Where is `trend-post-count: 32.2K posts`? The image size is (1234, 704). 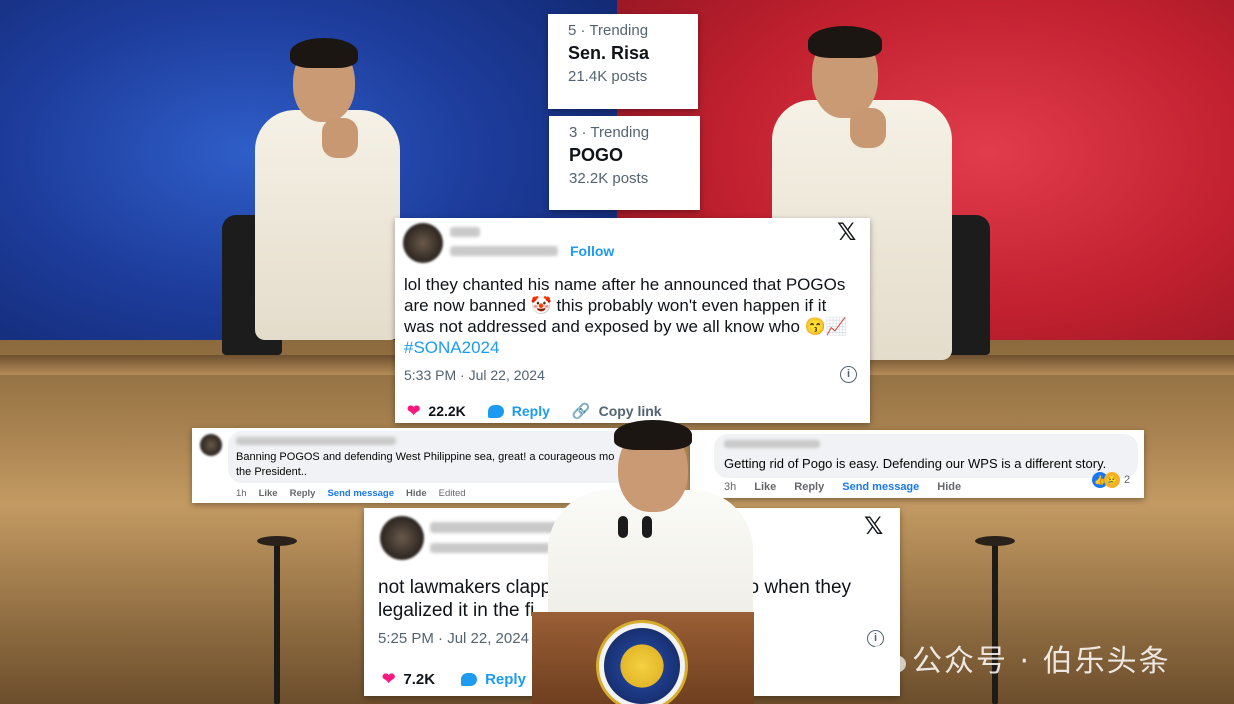 trend-post-count: 32.2K posts is located at coordinates (609, 178).